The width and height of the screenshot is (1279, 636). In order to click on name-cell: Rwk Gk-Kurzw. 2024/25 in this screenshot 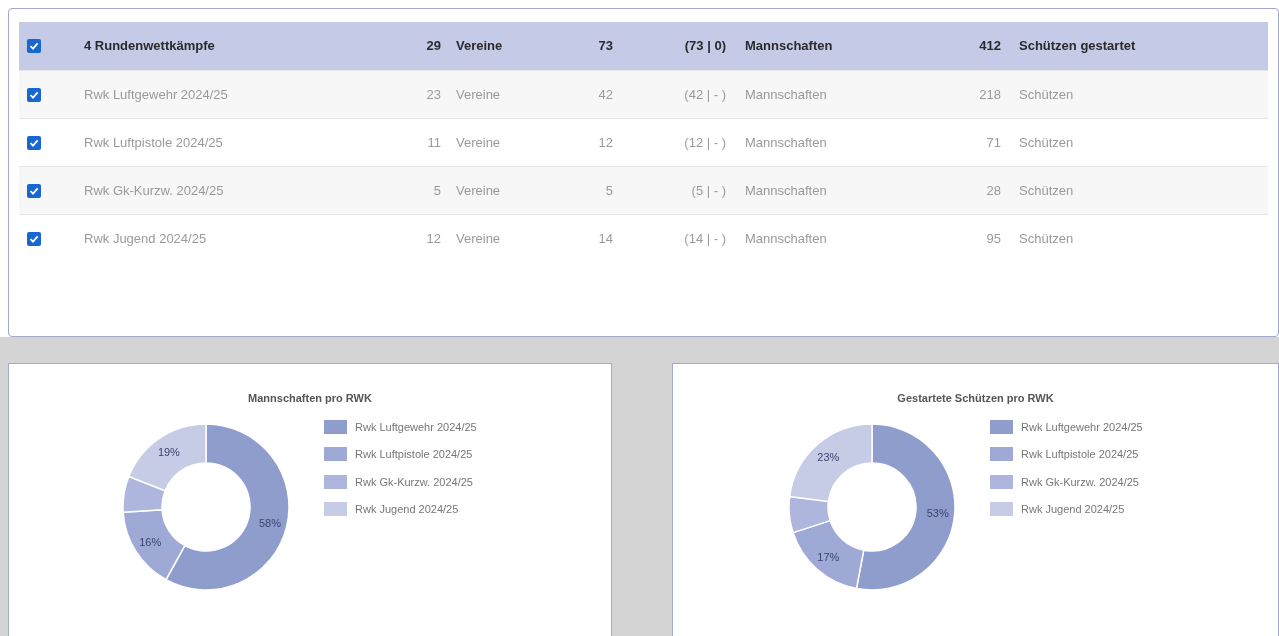, I will do `click(154, 190)`.